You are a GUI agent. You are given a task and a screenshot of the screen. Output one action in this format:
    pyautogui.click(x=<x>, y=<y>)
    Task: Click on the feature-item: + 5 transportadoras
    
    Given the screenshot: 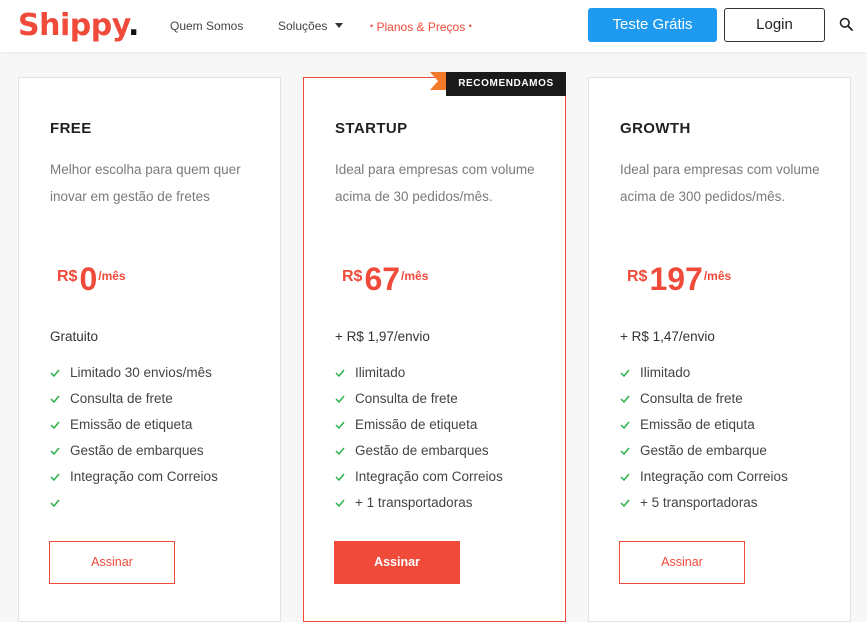 What is the action you would take?
    pyautogui.click(x=704, y=503)
    